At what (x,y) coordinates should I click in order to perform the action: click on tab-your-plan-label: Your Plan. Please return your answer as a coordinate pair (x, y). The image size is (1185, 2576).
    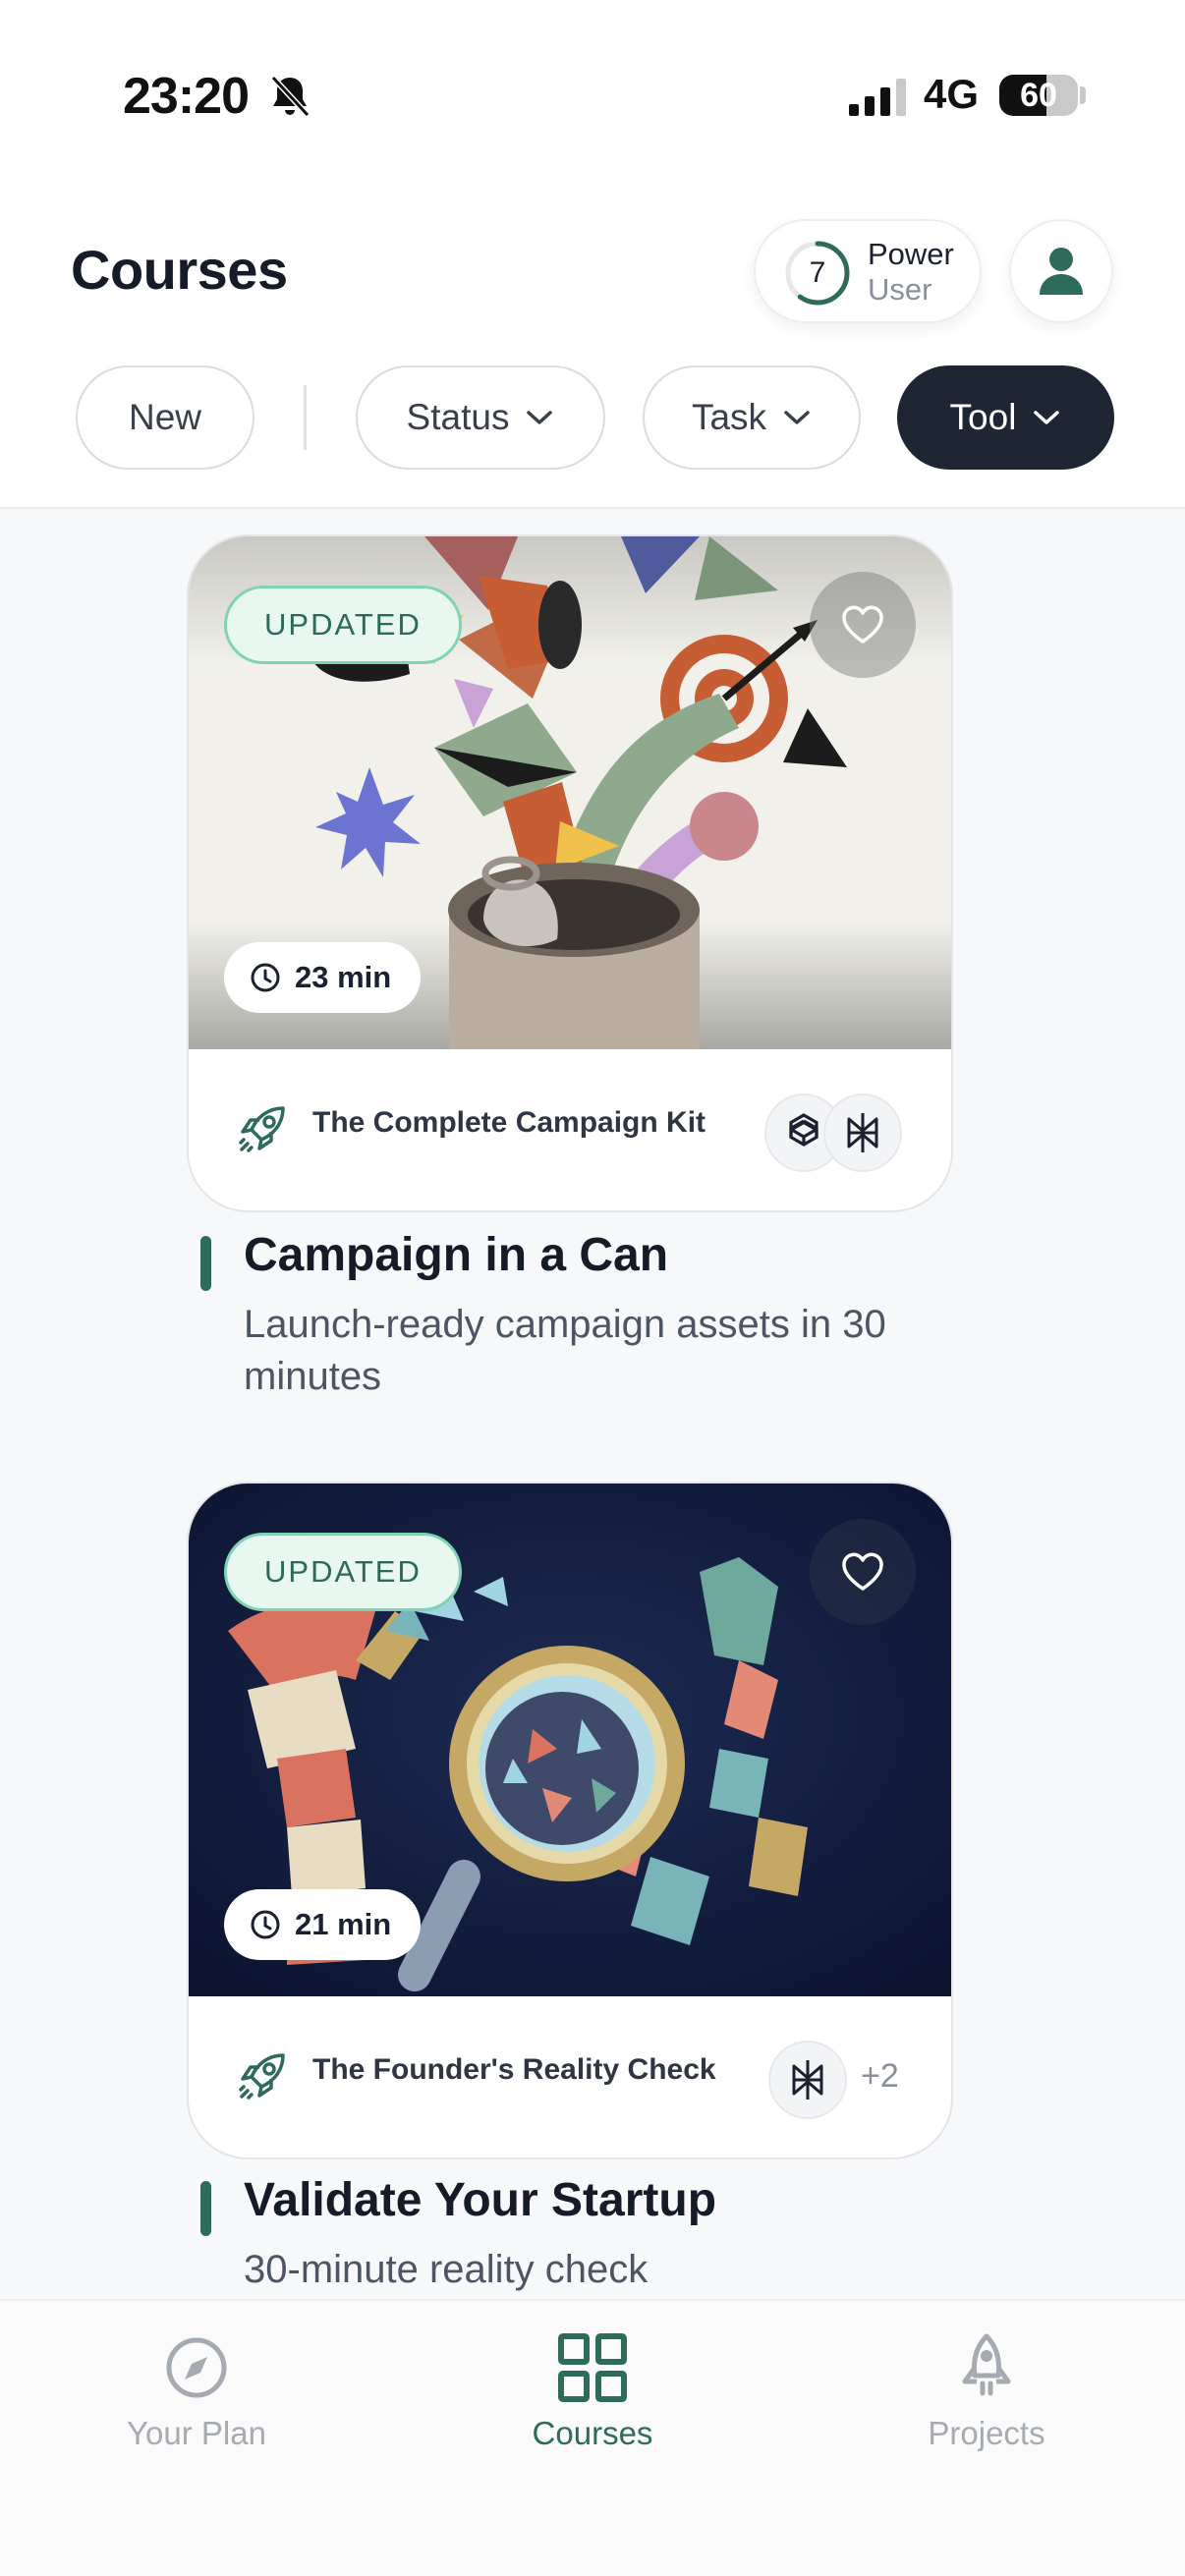
    Looking at the image, I should click on (197, 2433).